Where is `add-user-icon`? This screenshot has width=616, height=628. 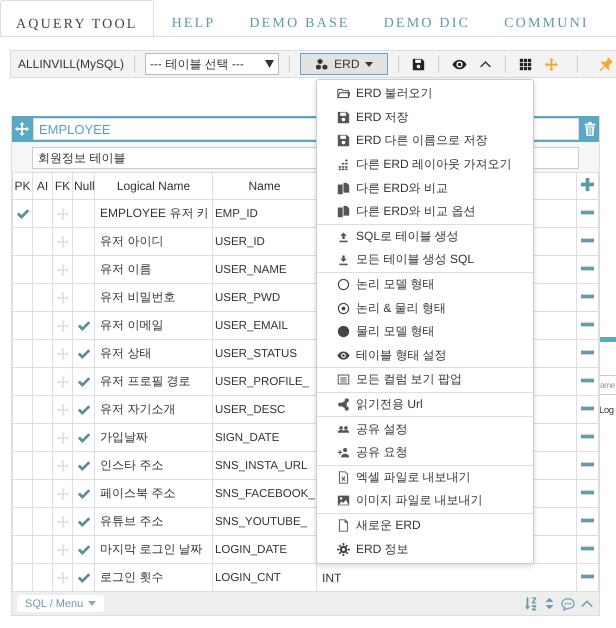 add-user-icon is located at coordinates (343, 453).